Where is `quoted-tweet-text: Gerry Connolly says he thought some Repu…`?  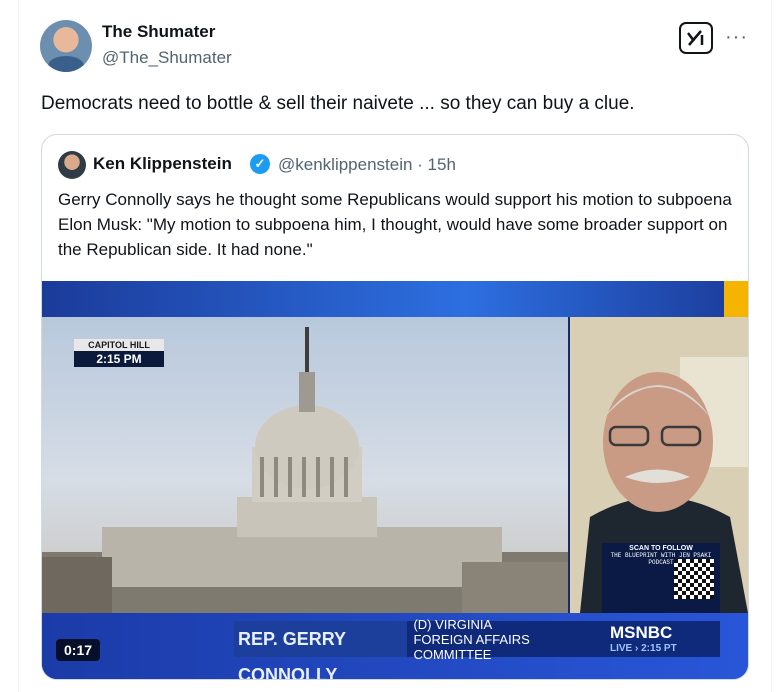
quoted-tweet-text: Gerry Connolly says he thought some Repu… is located at coordinates (395, 224).